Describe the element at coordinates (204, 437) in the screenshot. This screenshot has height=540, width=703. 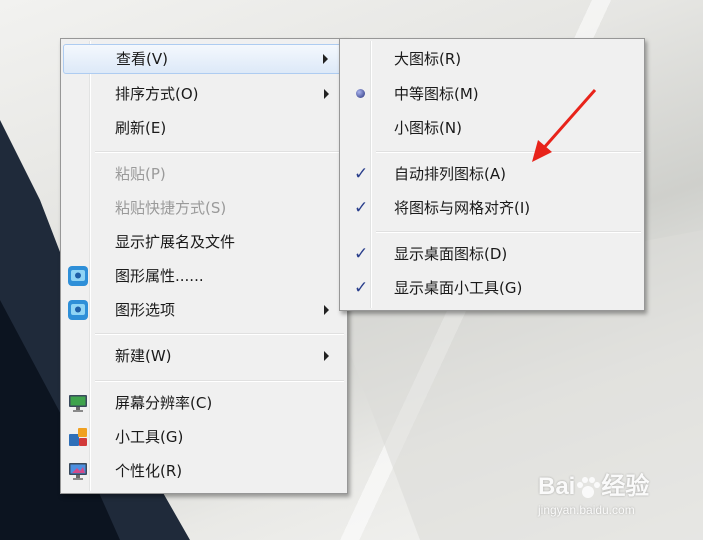
I see `menu-item-gadgets: 小工具(G)` at that location.